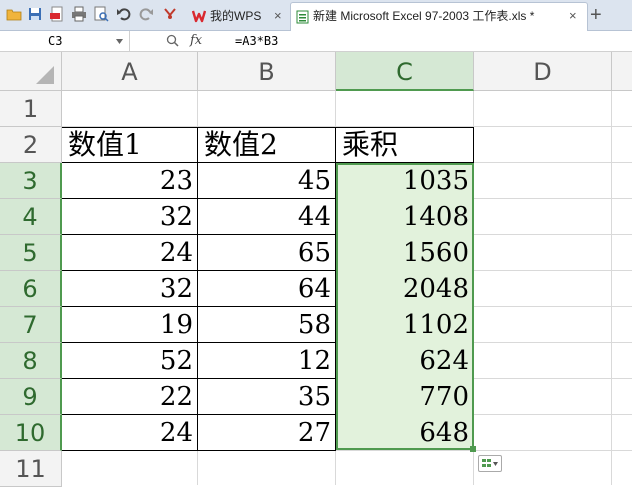  Describe the element at coordinates (119, 41) in the screenshot. I see `chevron-down-icon` at that location.